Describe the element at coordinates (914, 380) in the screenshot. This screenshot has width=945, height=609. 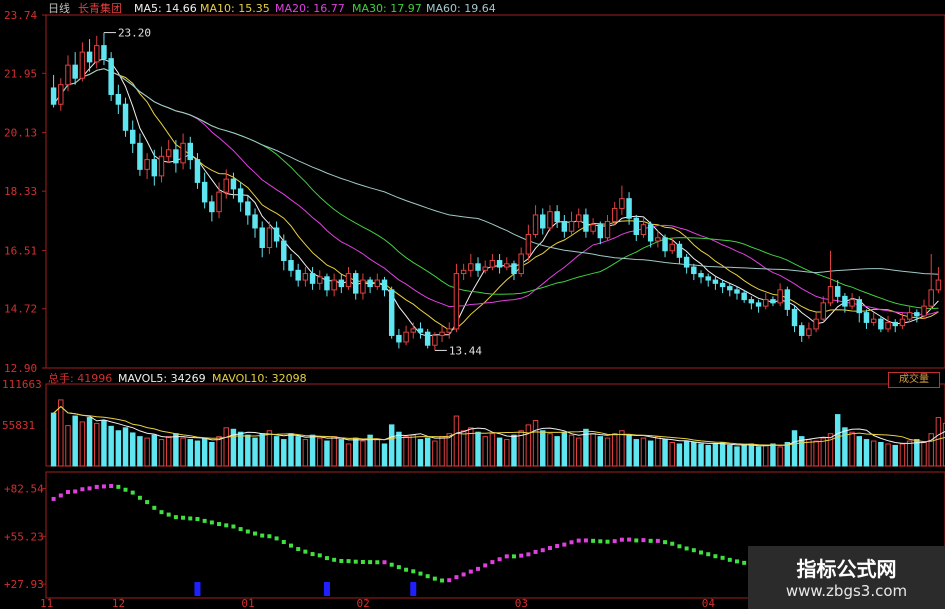
I see `volume-indicator-button: 成交量` at that location.